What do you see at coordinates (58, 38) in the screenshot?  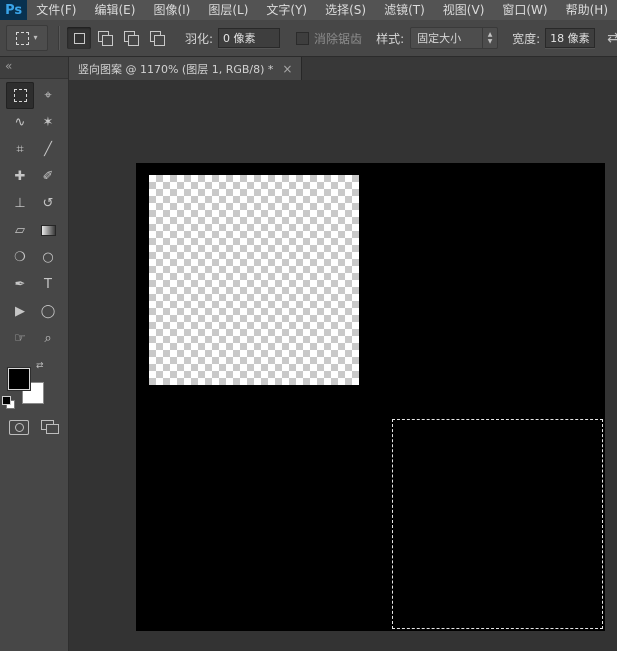 I see `separator` at bounding box center [58, 38].